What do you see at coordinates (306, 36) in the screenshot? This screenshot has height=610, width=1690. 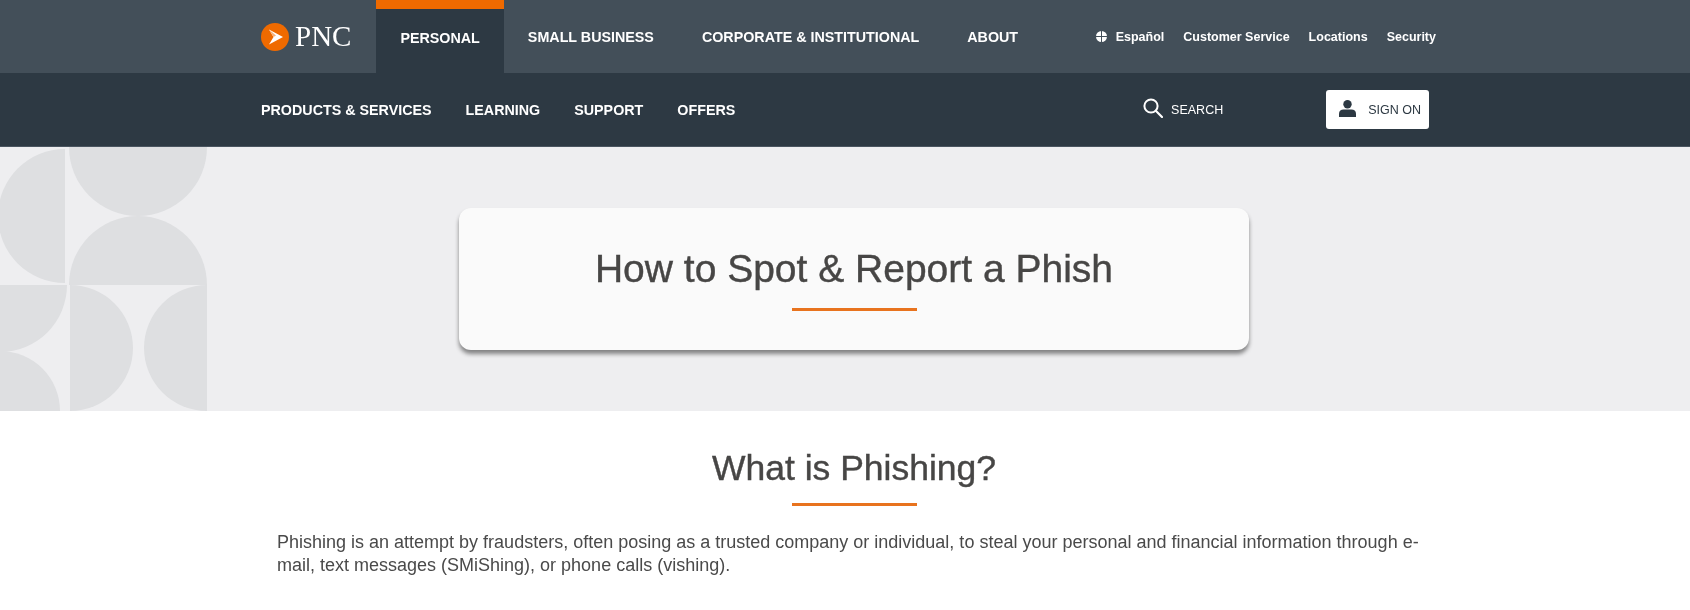 I see `home-logo-link: PNC` at bounding box center [306, 36].